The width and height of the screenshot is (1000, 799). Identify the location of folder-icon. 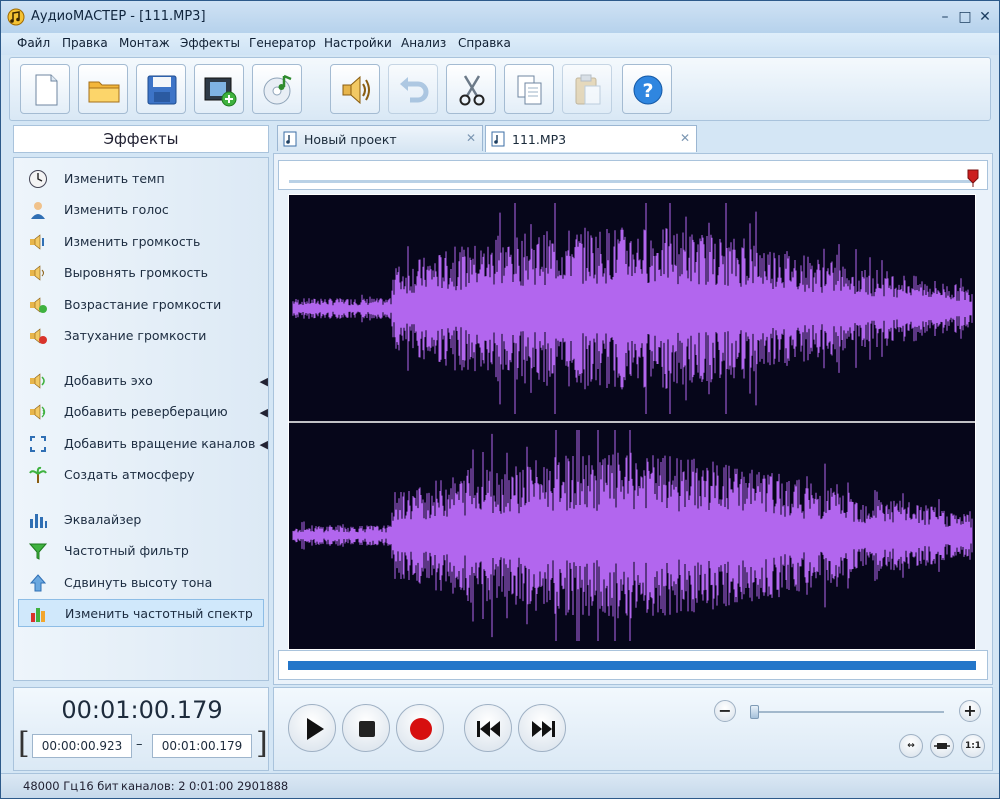
(104, 92).